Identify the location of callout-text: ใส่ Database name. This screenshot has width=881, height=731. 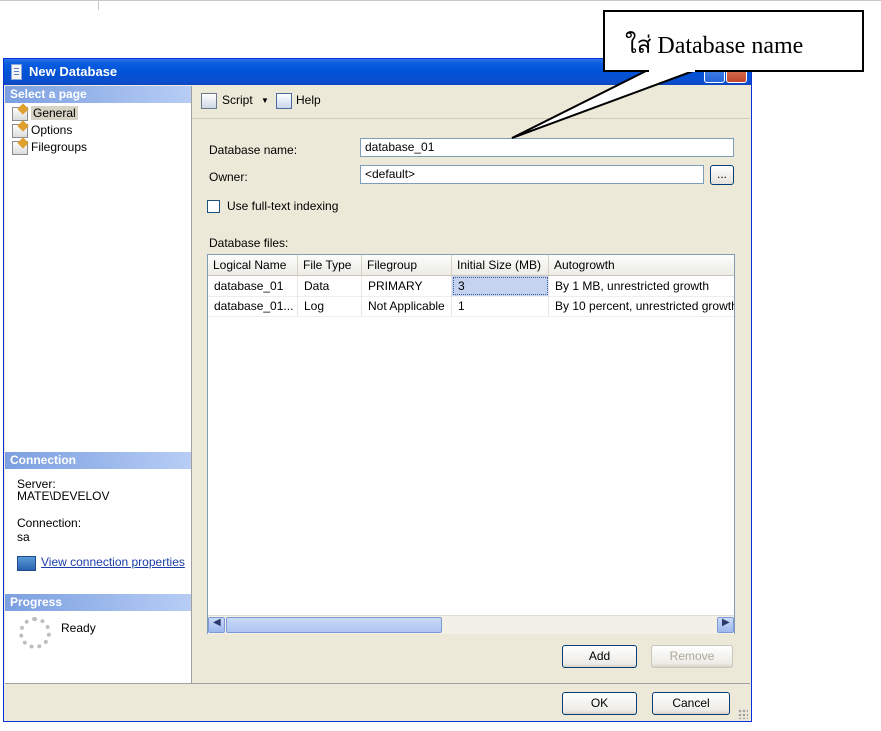
(714, 46).